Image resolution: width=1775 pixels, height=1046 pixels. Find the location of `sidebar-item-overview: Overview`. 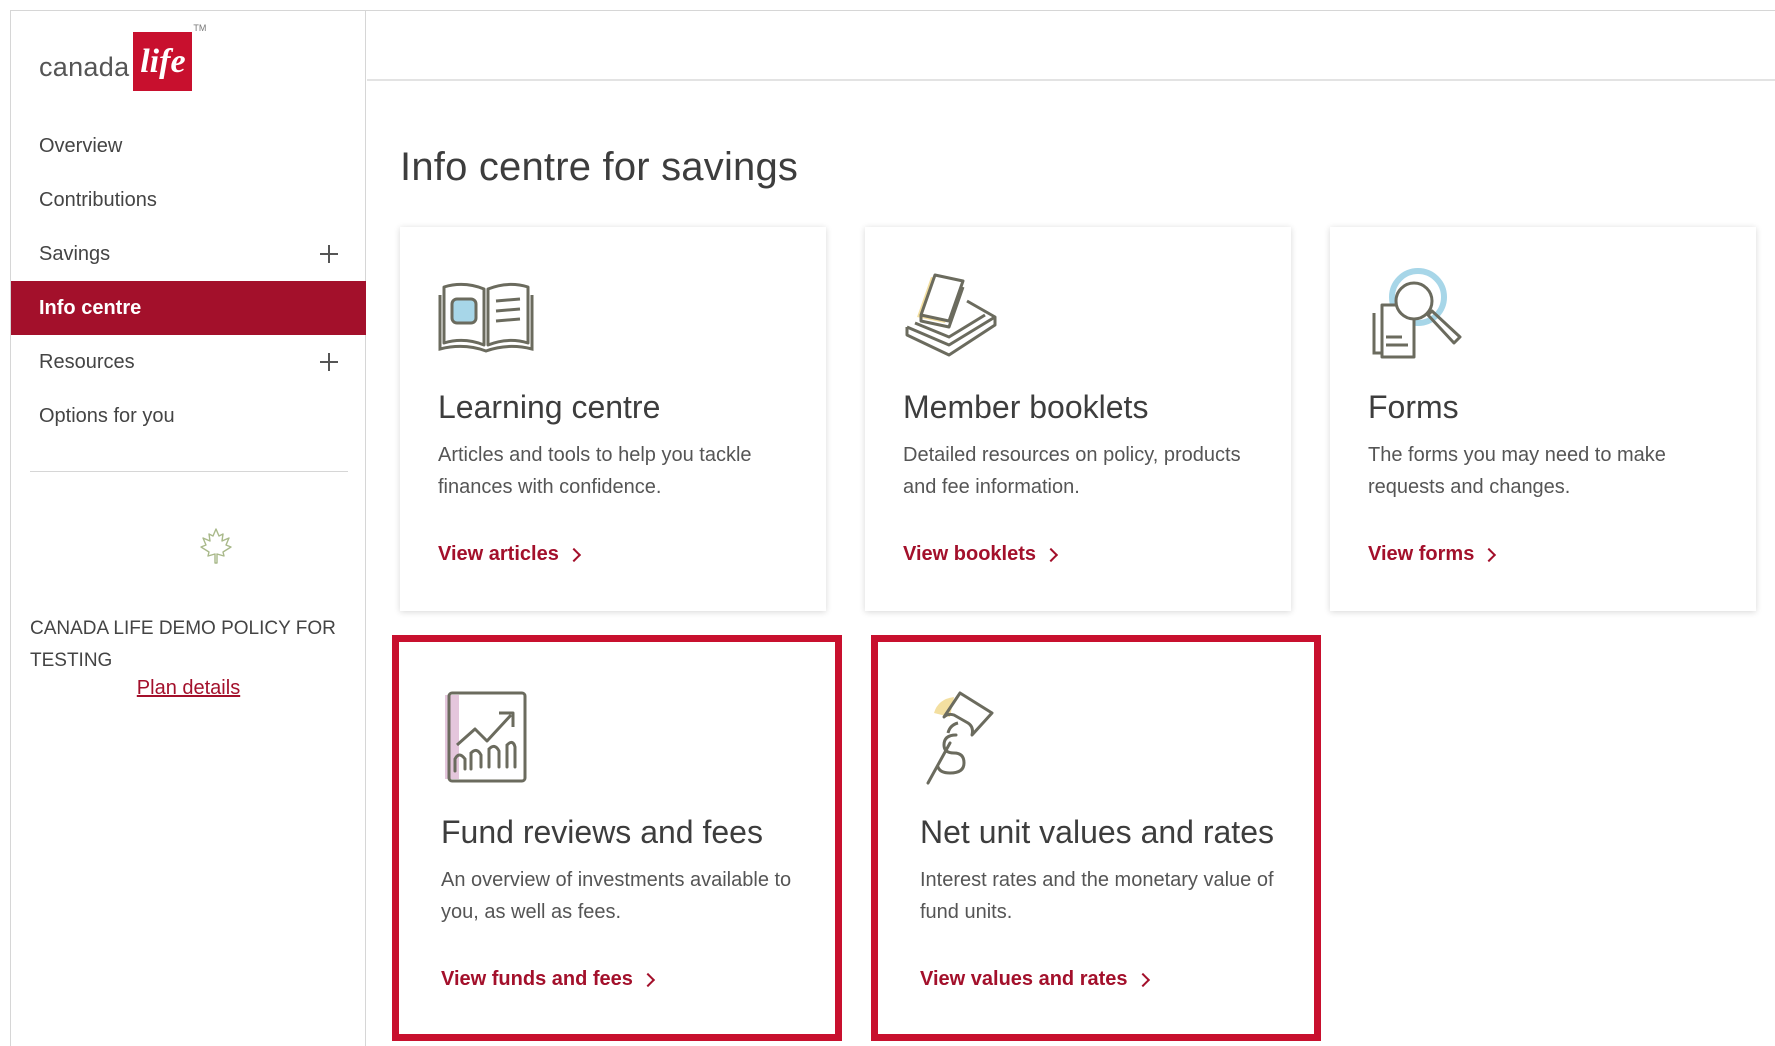

sidebar-item-overview: Overview is located at coordinates (188, 146).